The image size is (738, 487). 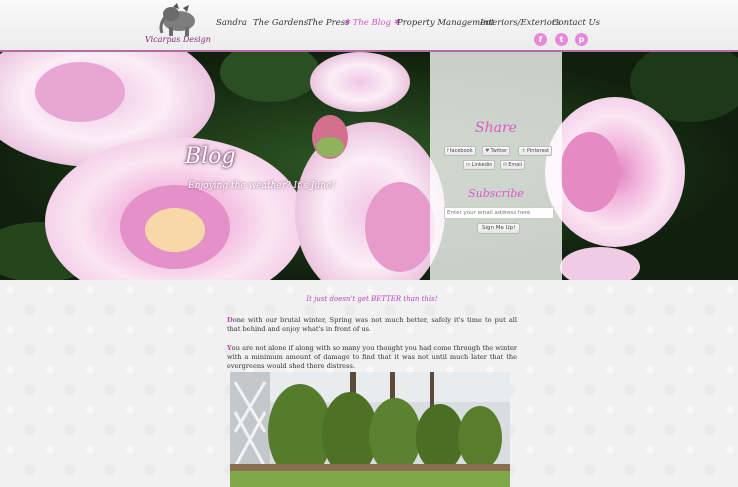 What do you see at coordinates (479, 165) in the screenshot?
I see `share-linkedin-button: inLinkedin` at bounding box center [479, 165].